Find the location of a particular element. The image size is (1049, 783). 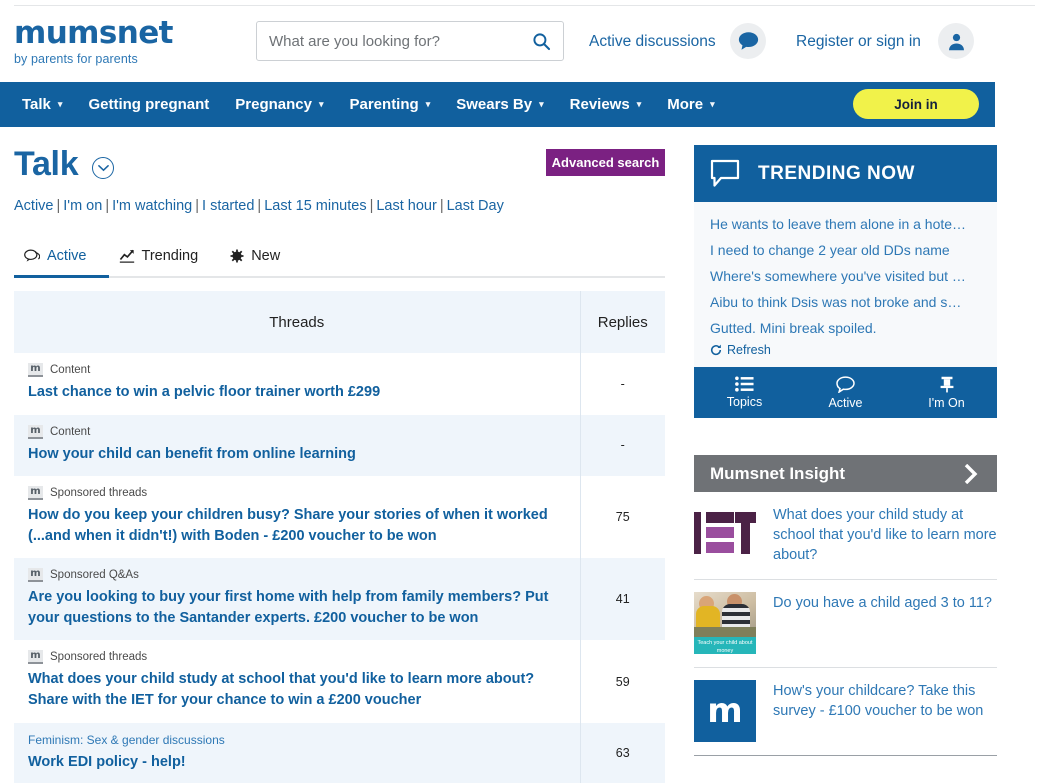

advanced-search-button: Advanced search is located at coordinates (605, 162).